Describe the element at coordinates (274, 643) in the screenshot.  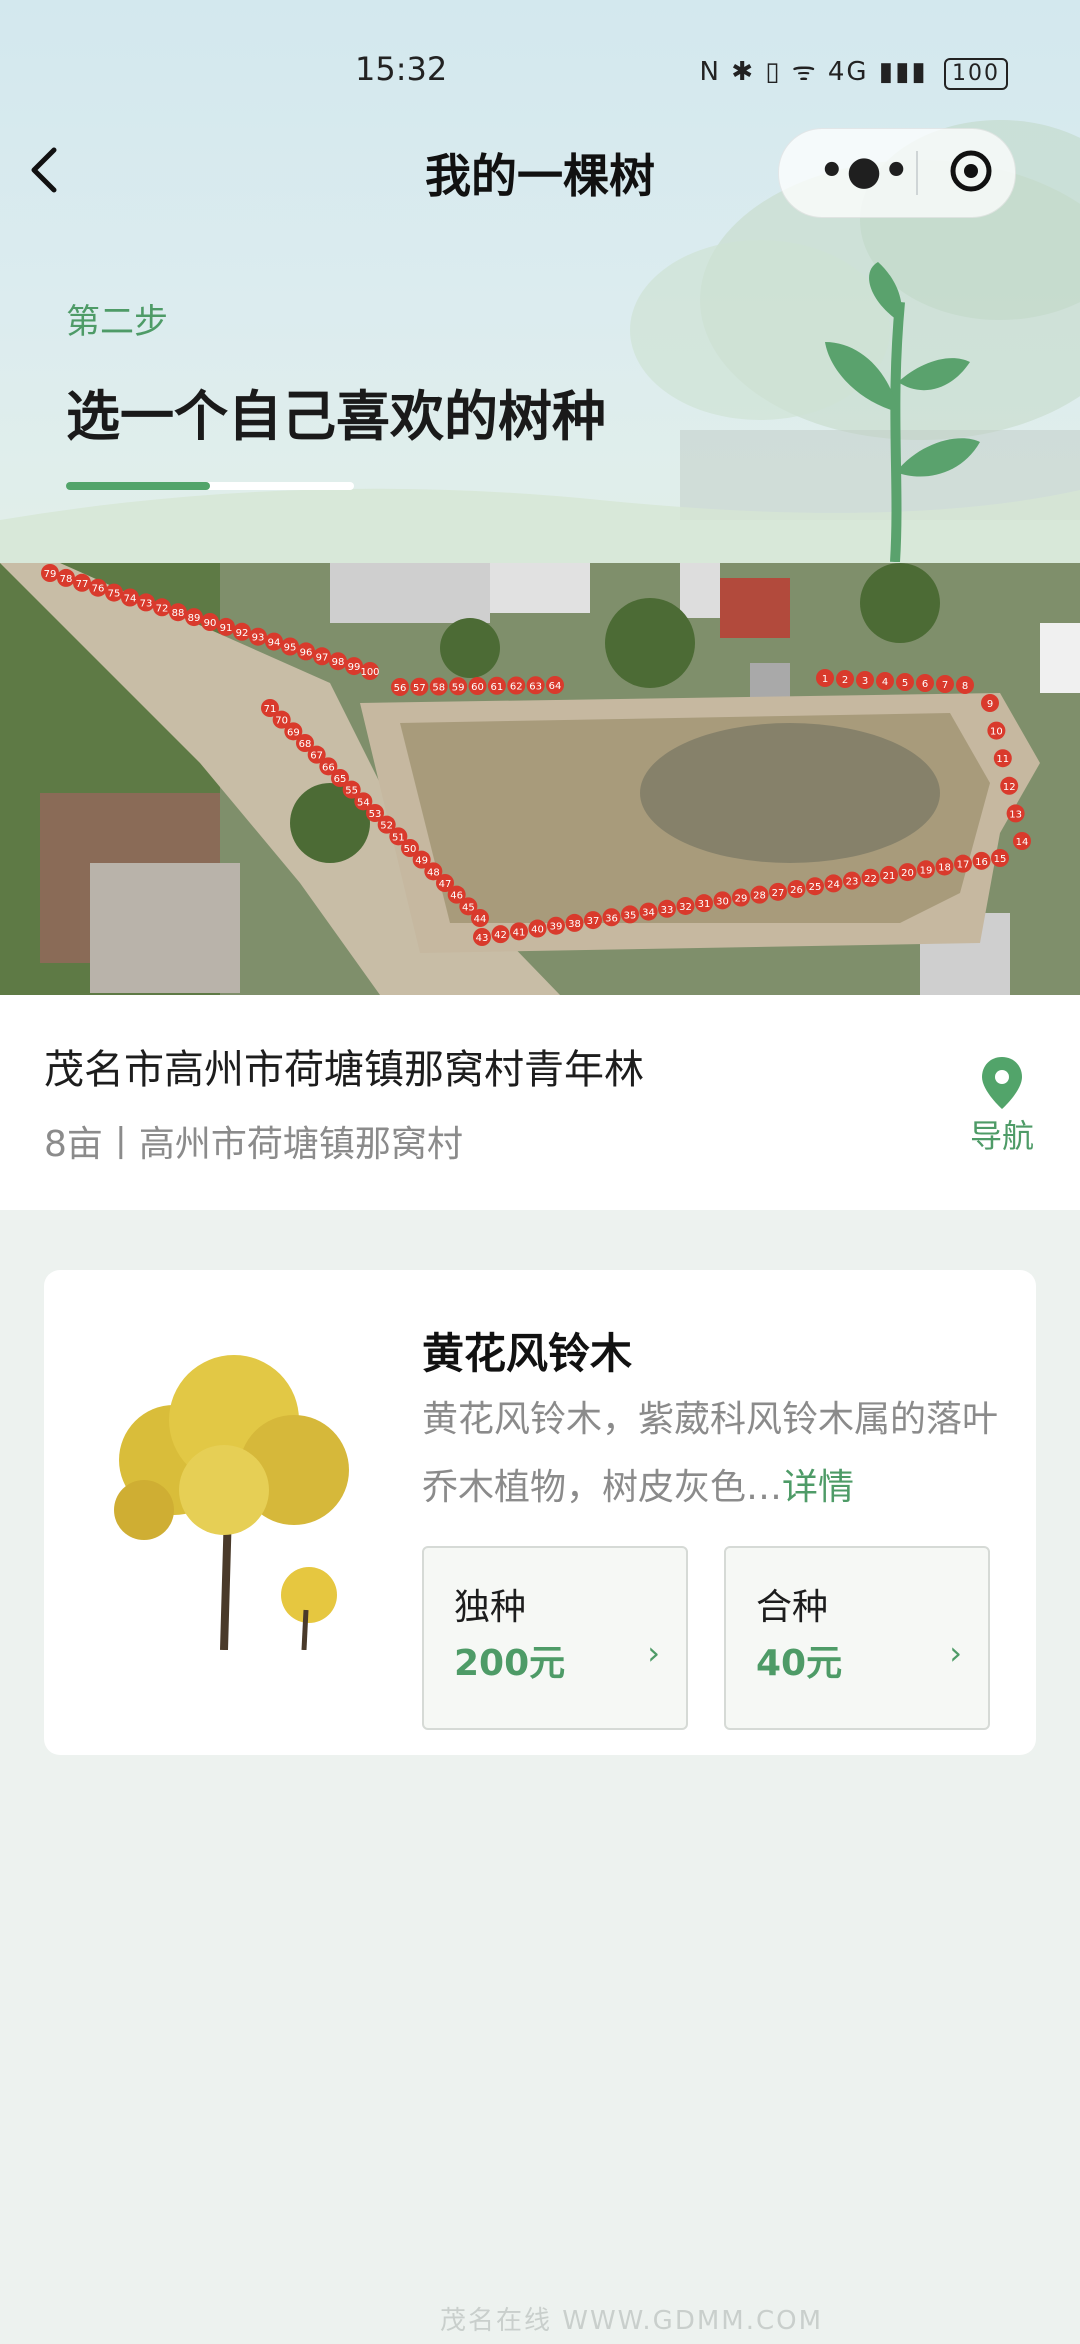
I see `plot-number: 94` at that location.